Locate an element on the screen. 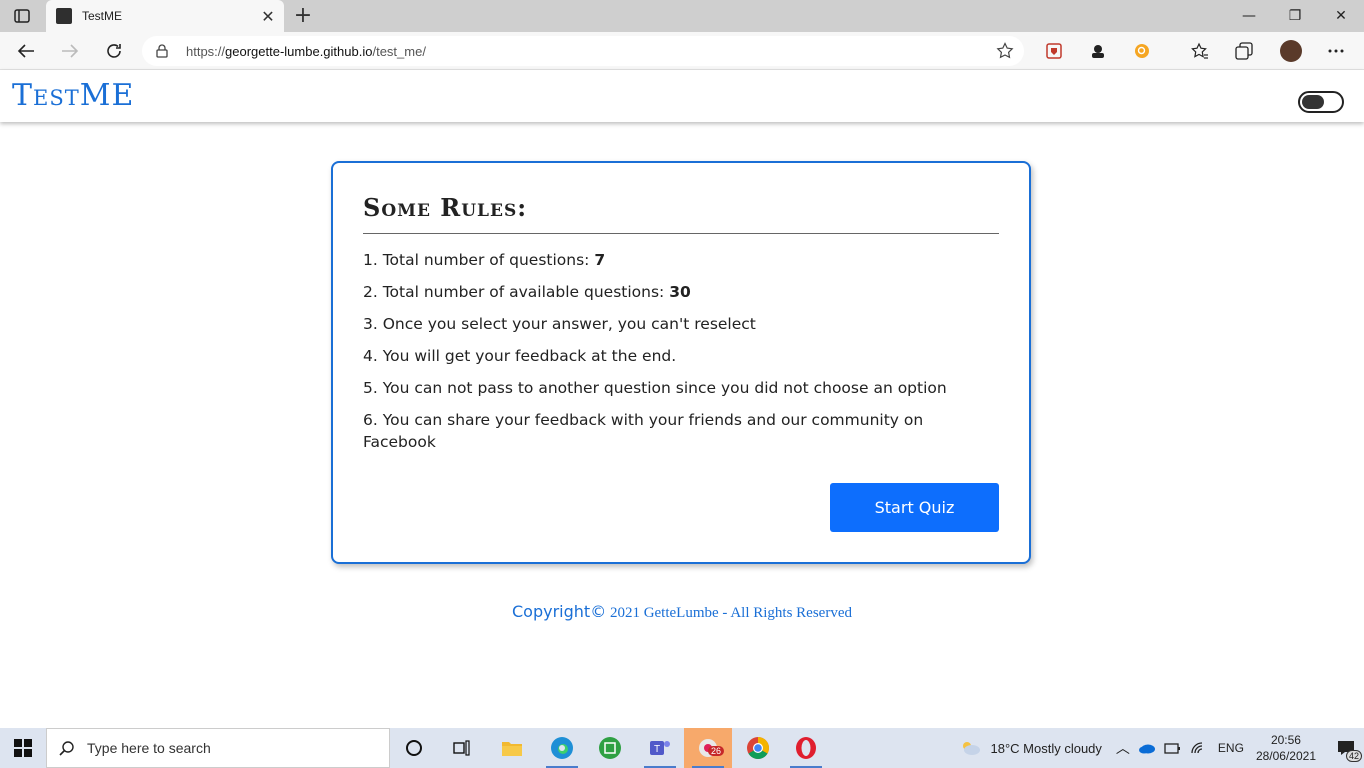 This screenshot has width=1364, height=768. back-button is located at coordinates (26, 51).